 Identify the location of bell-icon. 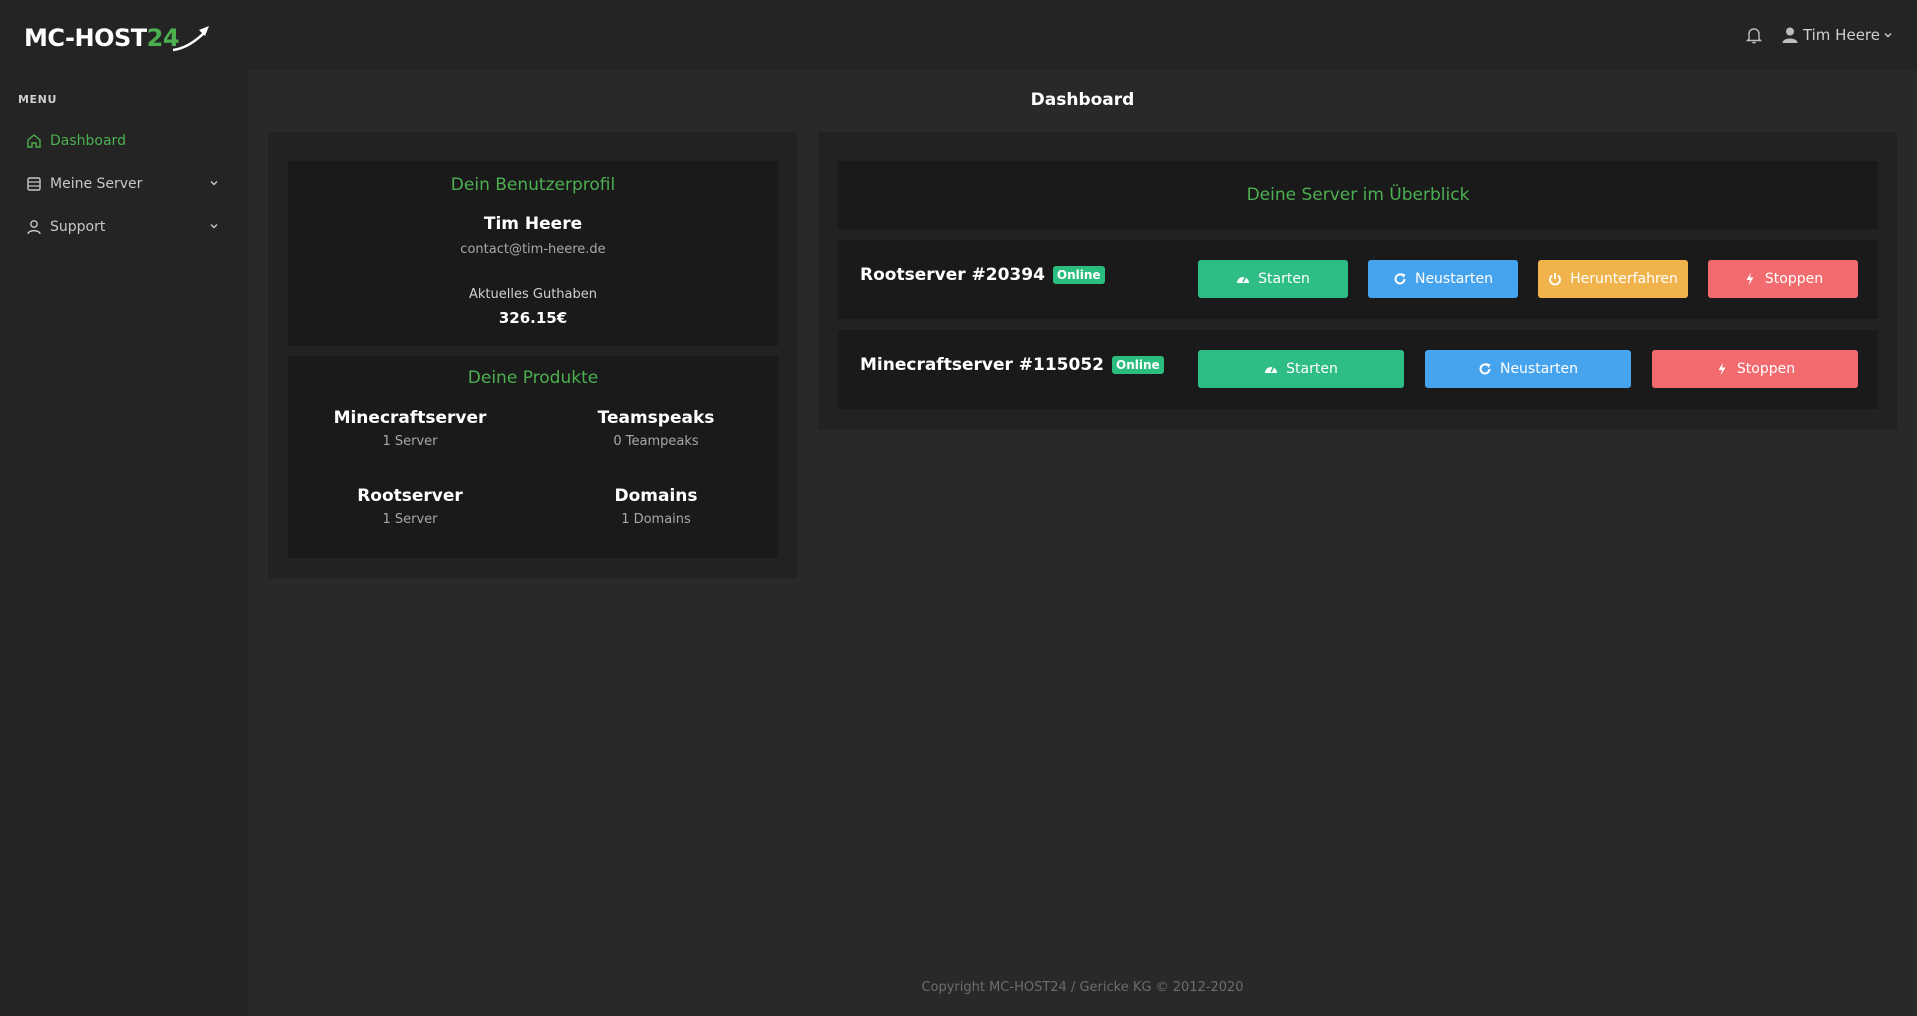
(1754, 35).